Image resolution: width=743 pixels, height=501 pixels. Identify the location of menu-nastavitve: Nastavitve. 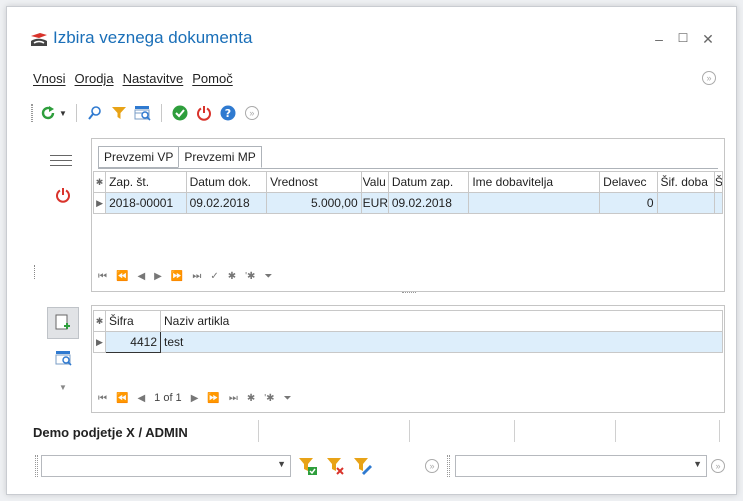
(153, 81).